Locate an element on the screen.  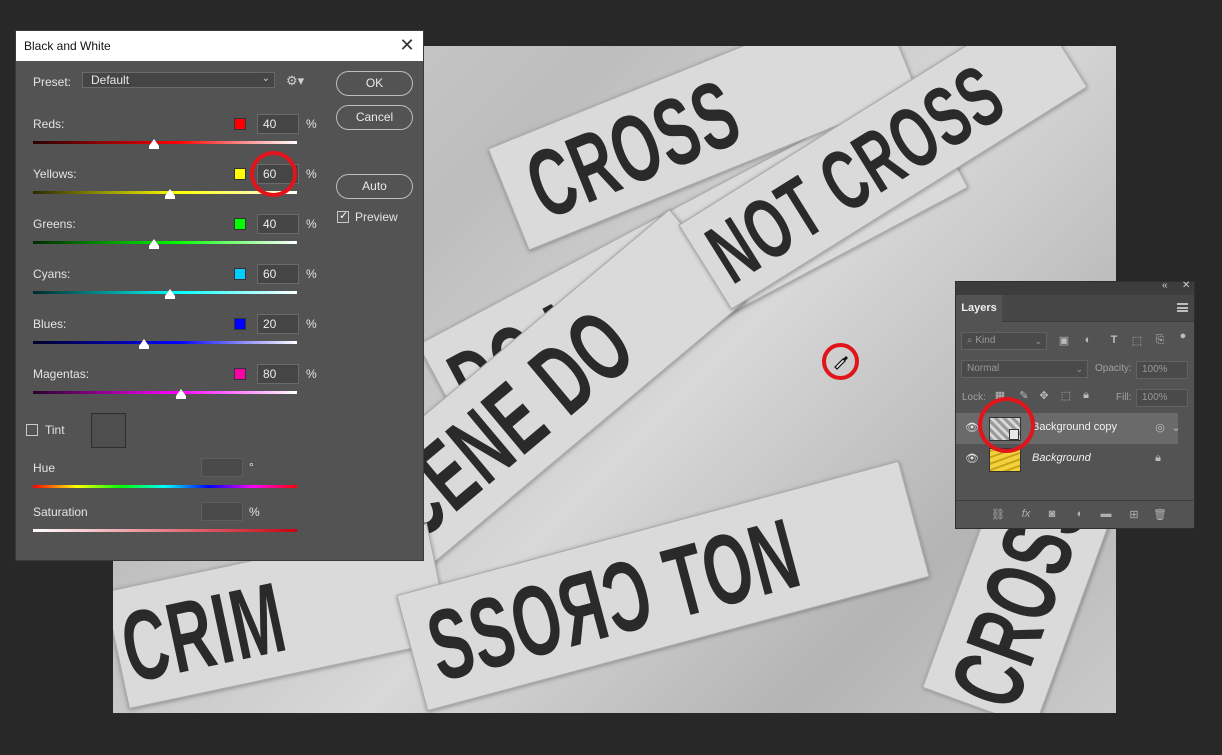
preview-label: Preview is located at coordinates (376, 217).